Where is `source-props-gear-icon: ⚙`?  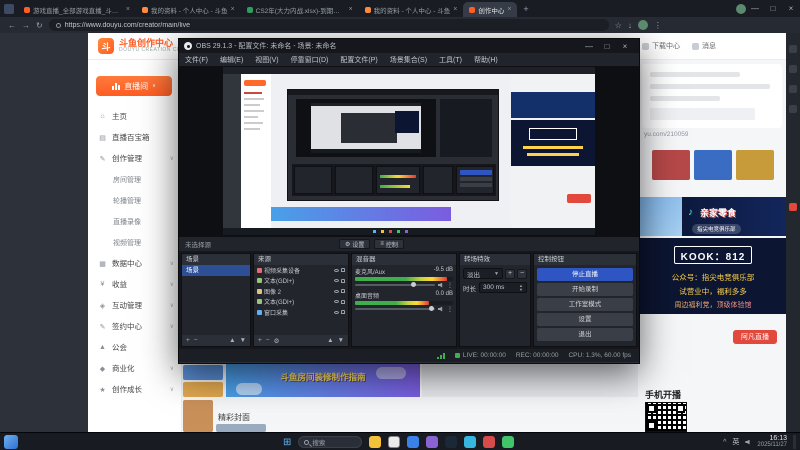 source-props-gear-icon: ⚙ is located at coordinates (277, 341).